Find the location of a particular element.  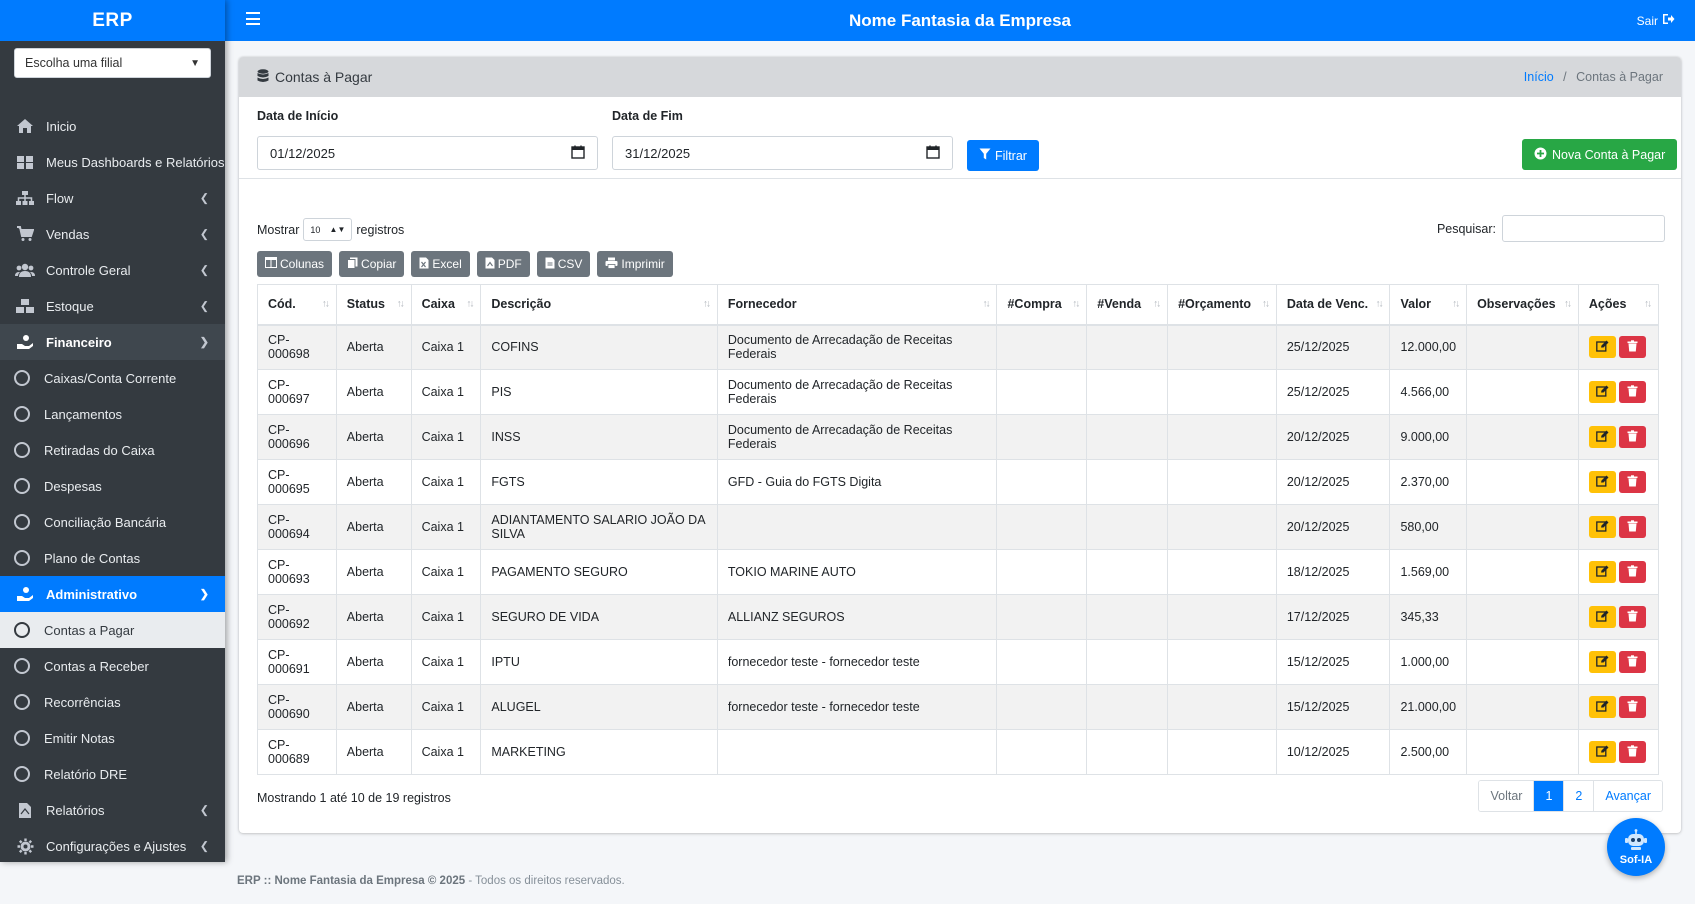

sidebar-item-estoque: Estoque ❮ is located at coordinates (112, 306).